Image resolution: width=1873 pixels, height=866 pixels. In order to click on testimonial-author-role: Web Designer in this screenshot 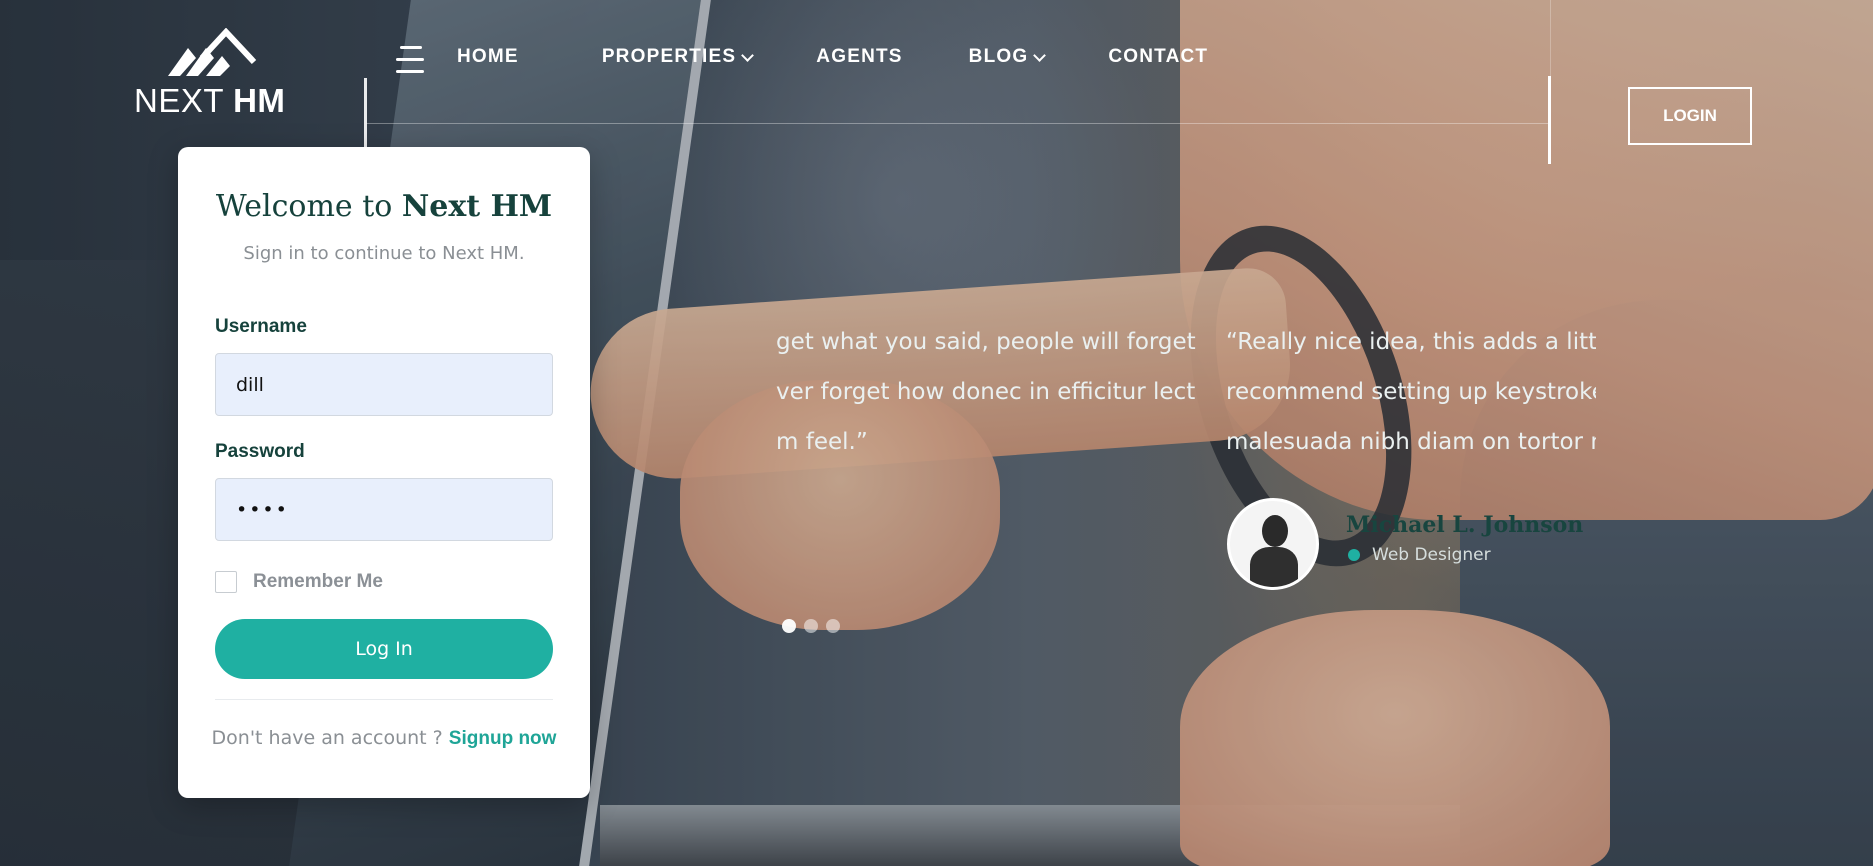, I will do `click(1419, 555)`.